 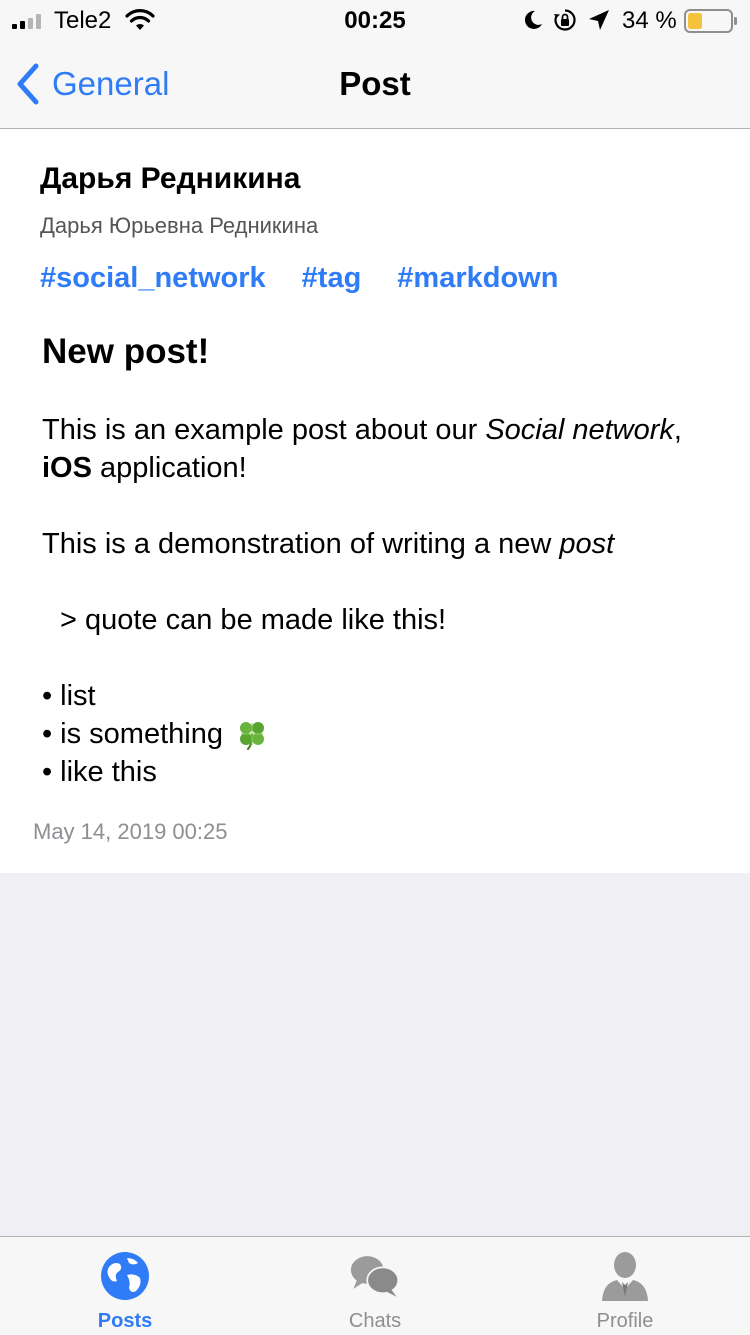 I want to click on chat-bubbles-icon, so click(x=375, y=1276).